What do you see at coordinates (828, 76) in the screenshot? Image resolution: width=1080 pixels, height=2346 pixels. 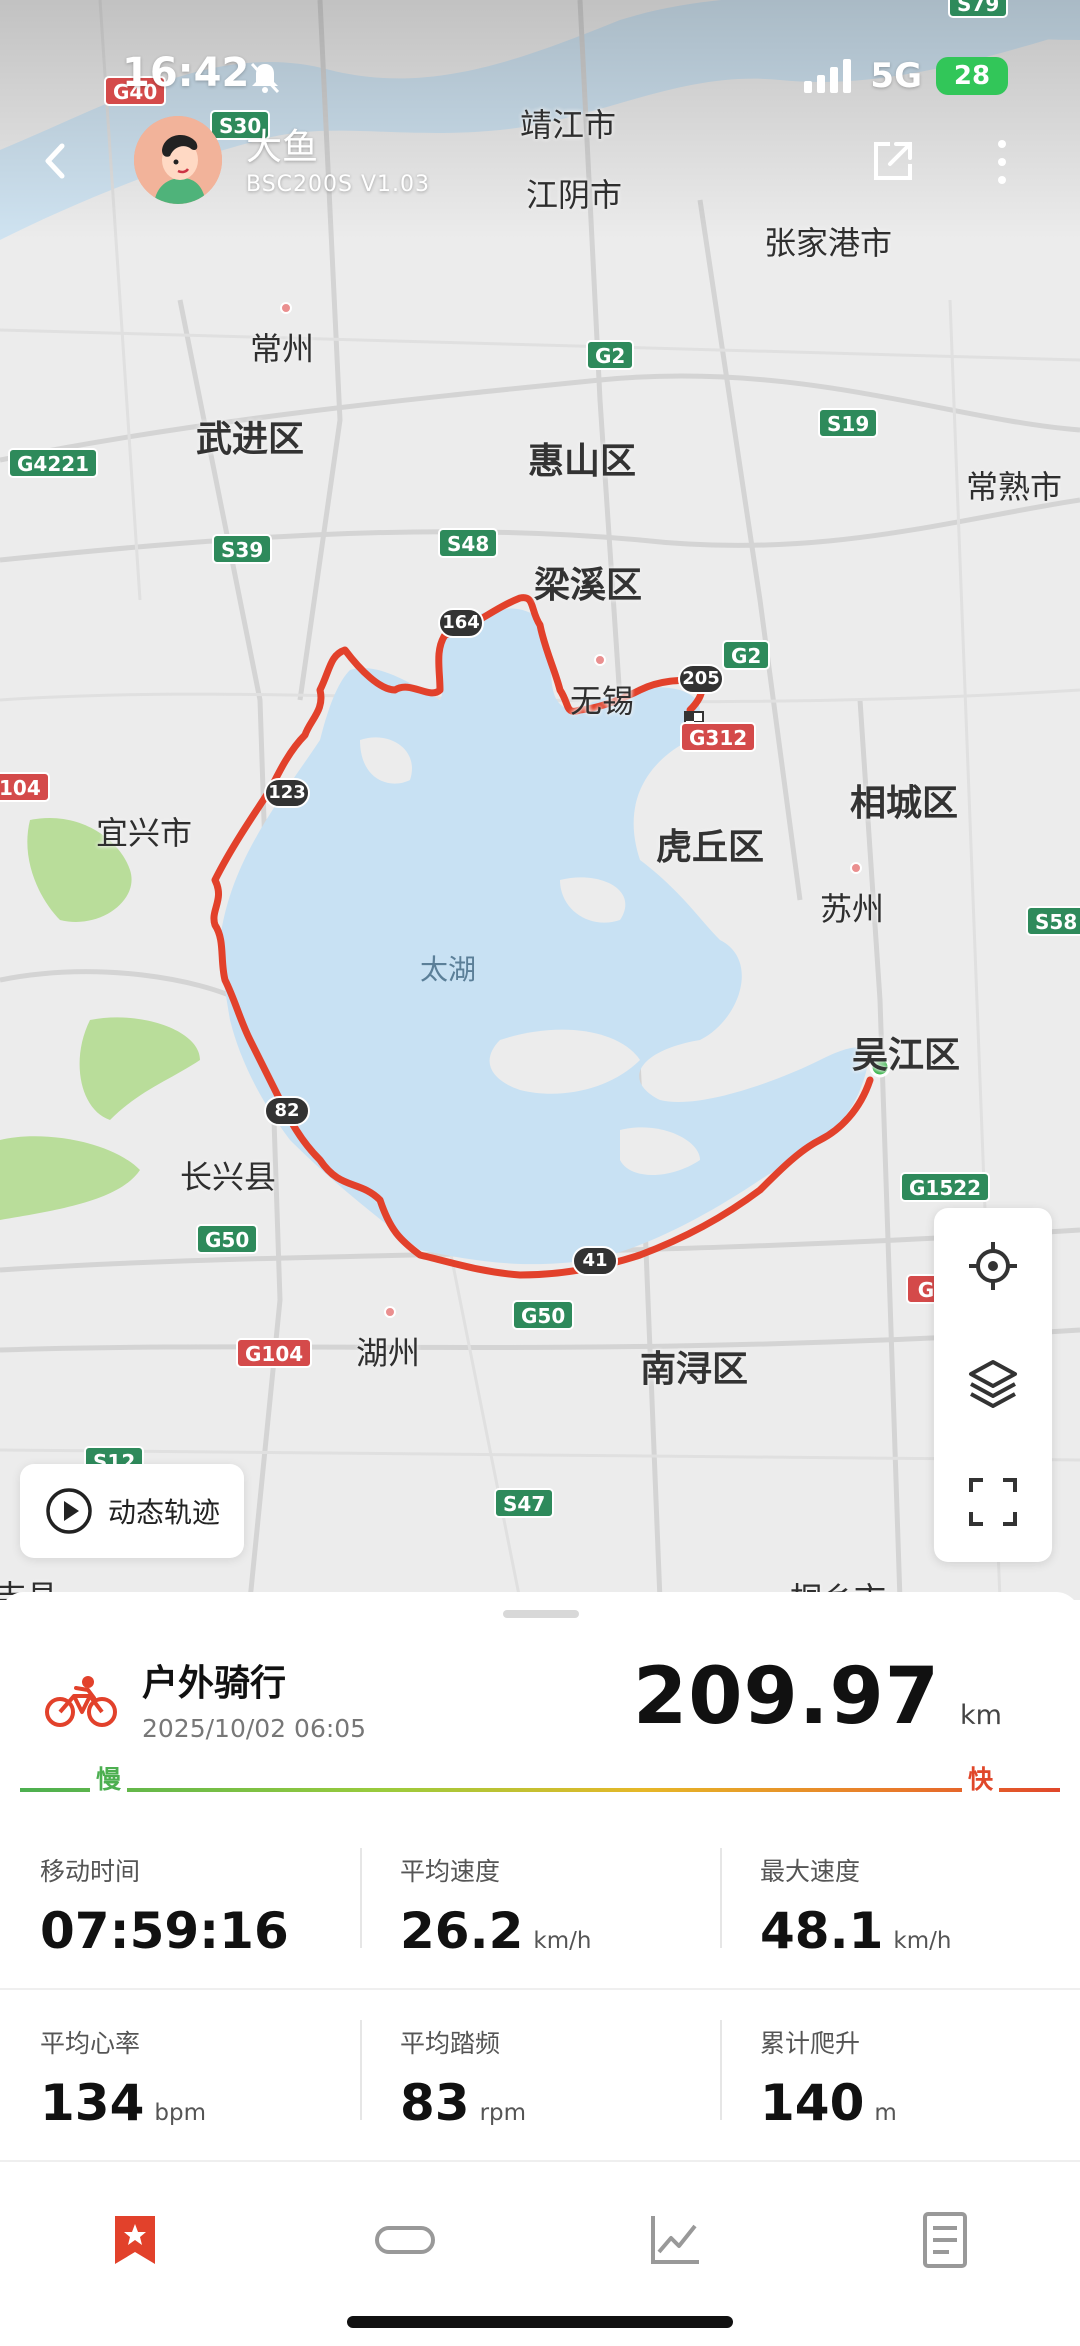 I see `signal-icon` at bounding box center [828, 76].